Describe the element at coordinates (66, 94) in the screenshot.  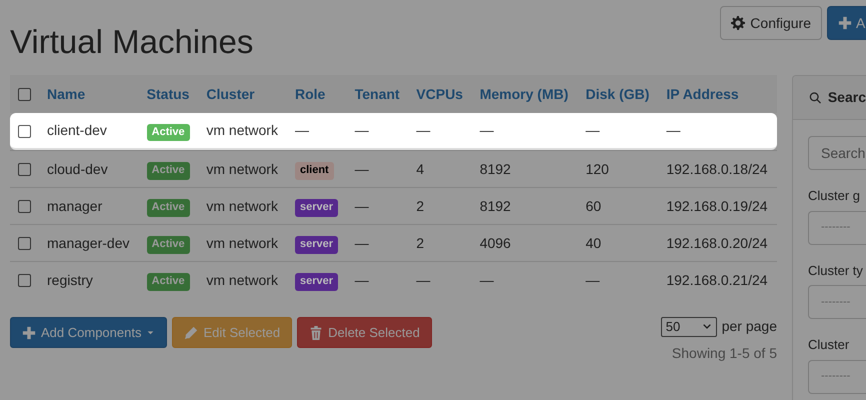
I see `column-header: Name` at that location.